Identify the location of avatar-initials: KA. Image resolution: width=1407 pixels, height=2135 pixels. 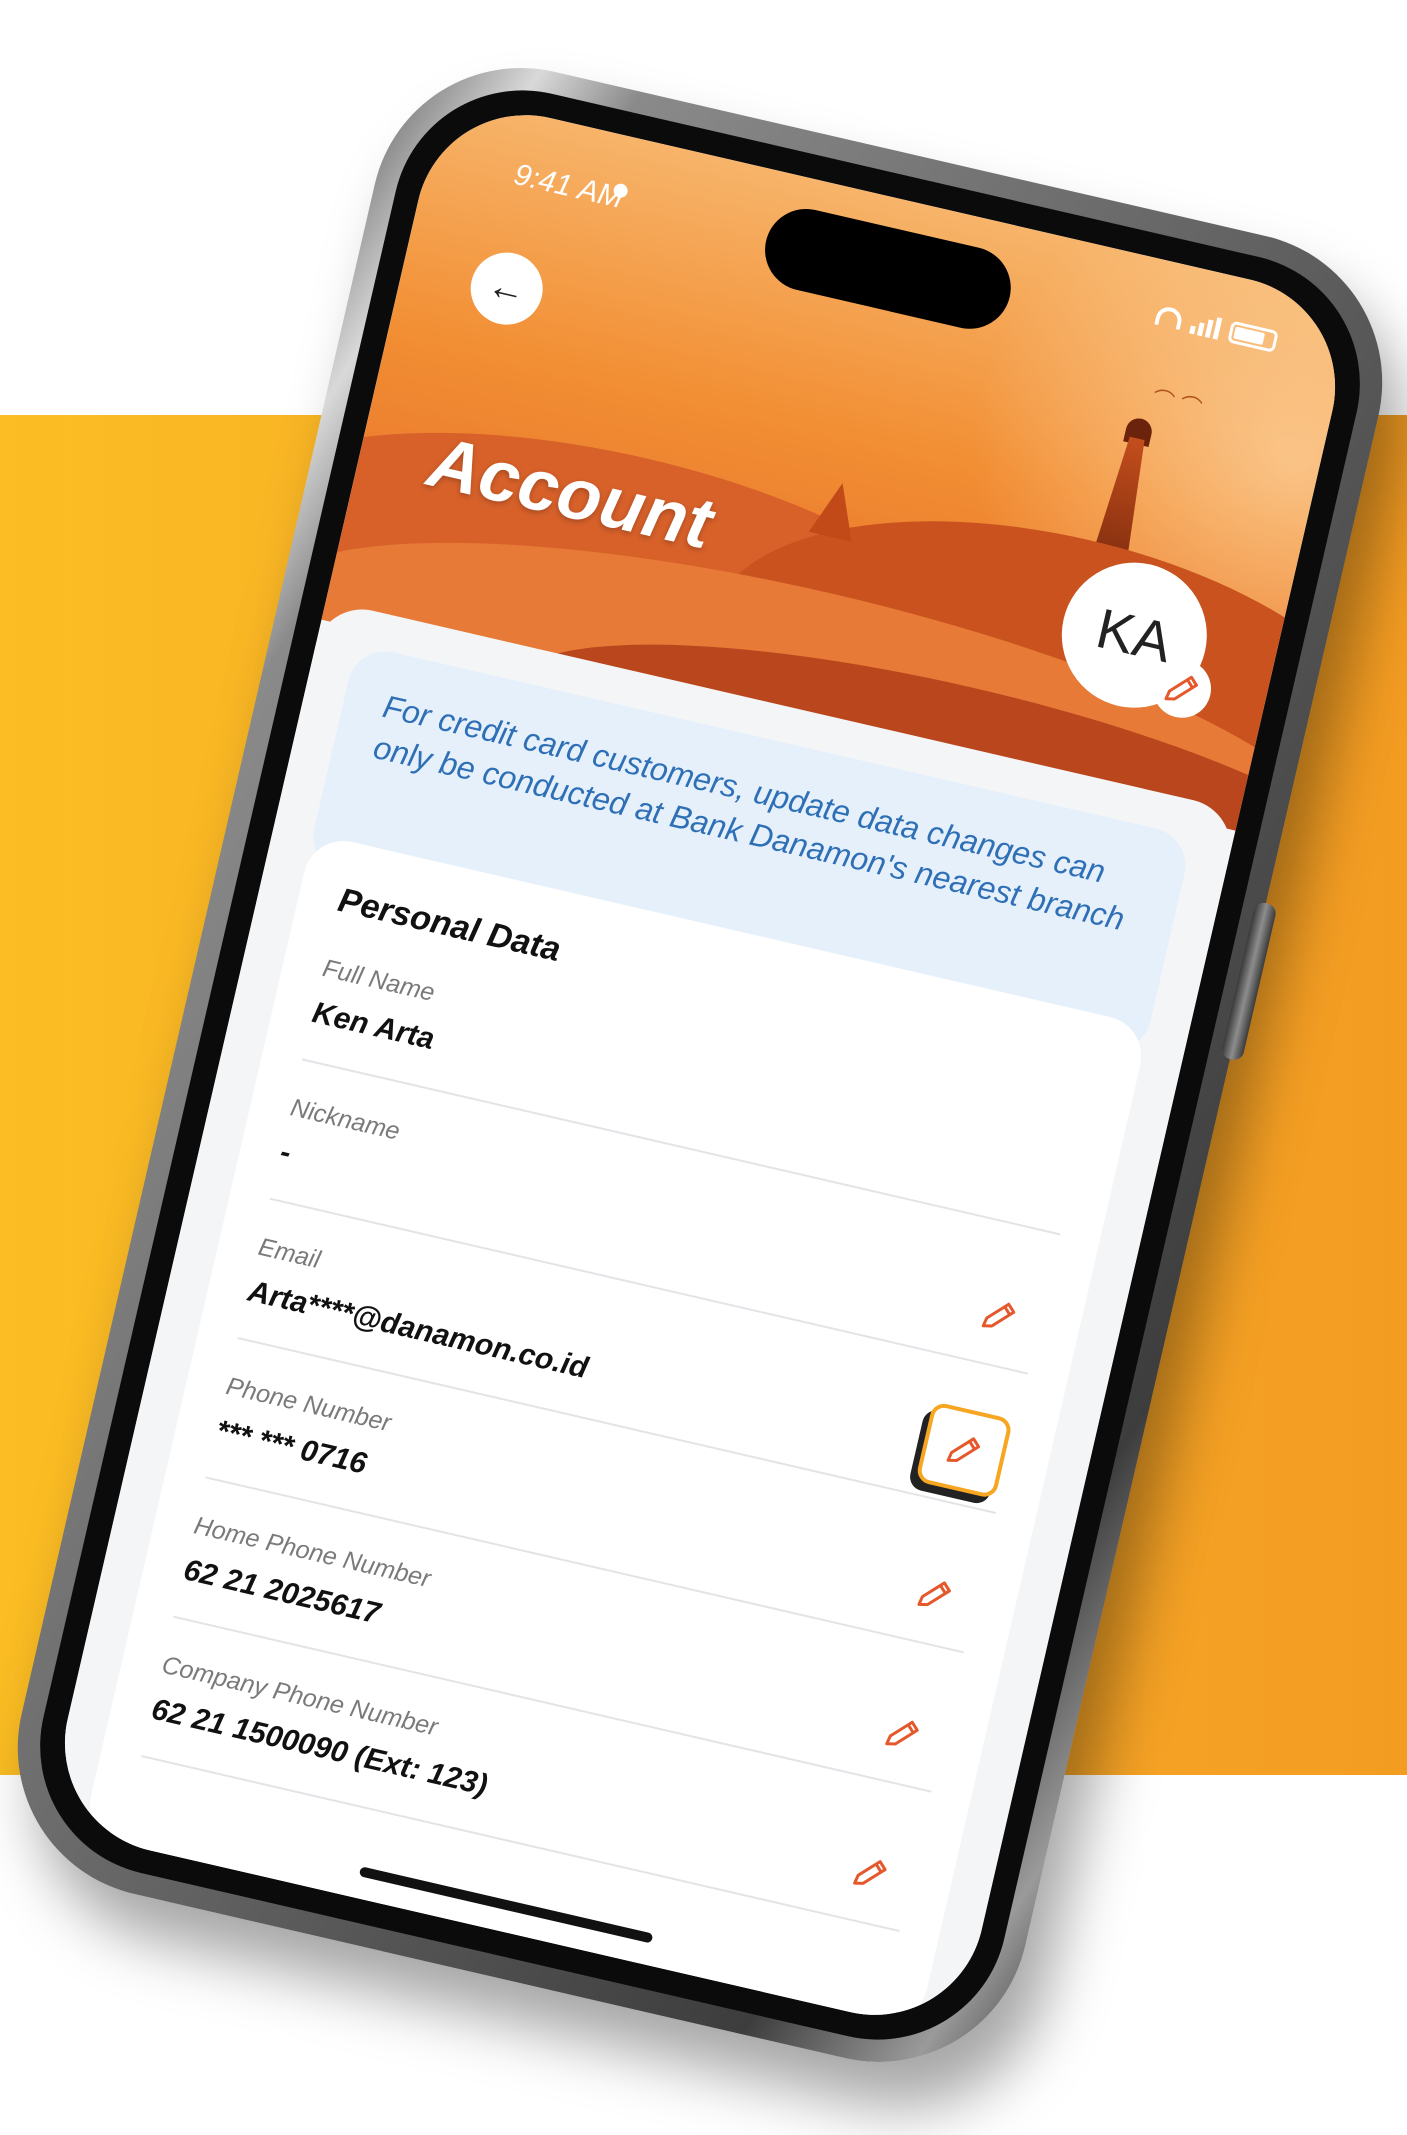
(1134, 635).